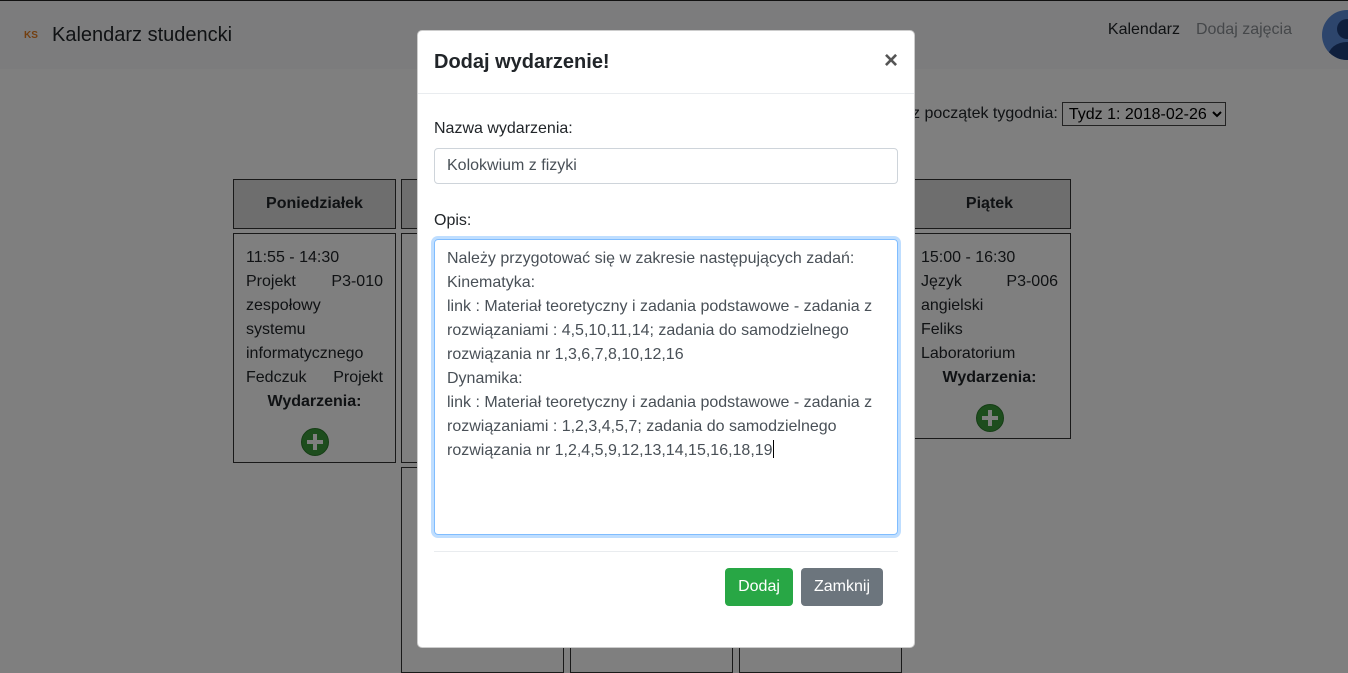  What do you see at coordinates (759, 587) in the screenshot?
I see `add-event-button: Dodaj` at bounding box center [759, 587].